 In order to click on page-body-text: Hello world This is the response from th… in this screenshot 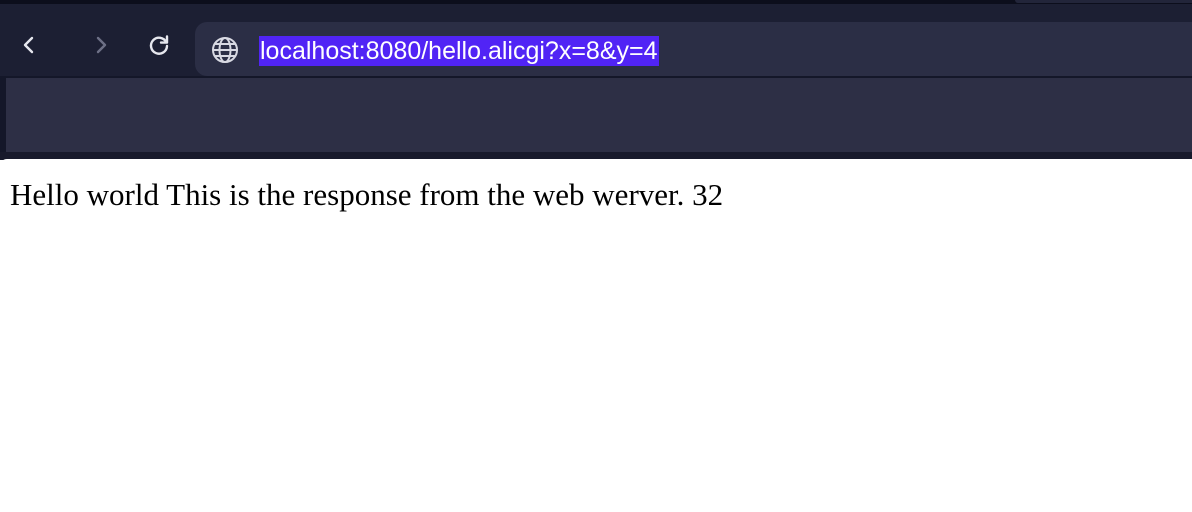, I will do `click(367, 194)`.